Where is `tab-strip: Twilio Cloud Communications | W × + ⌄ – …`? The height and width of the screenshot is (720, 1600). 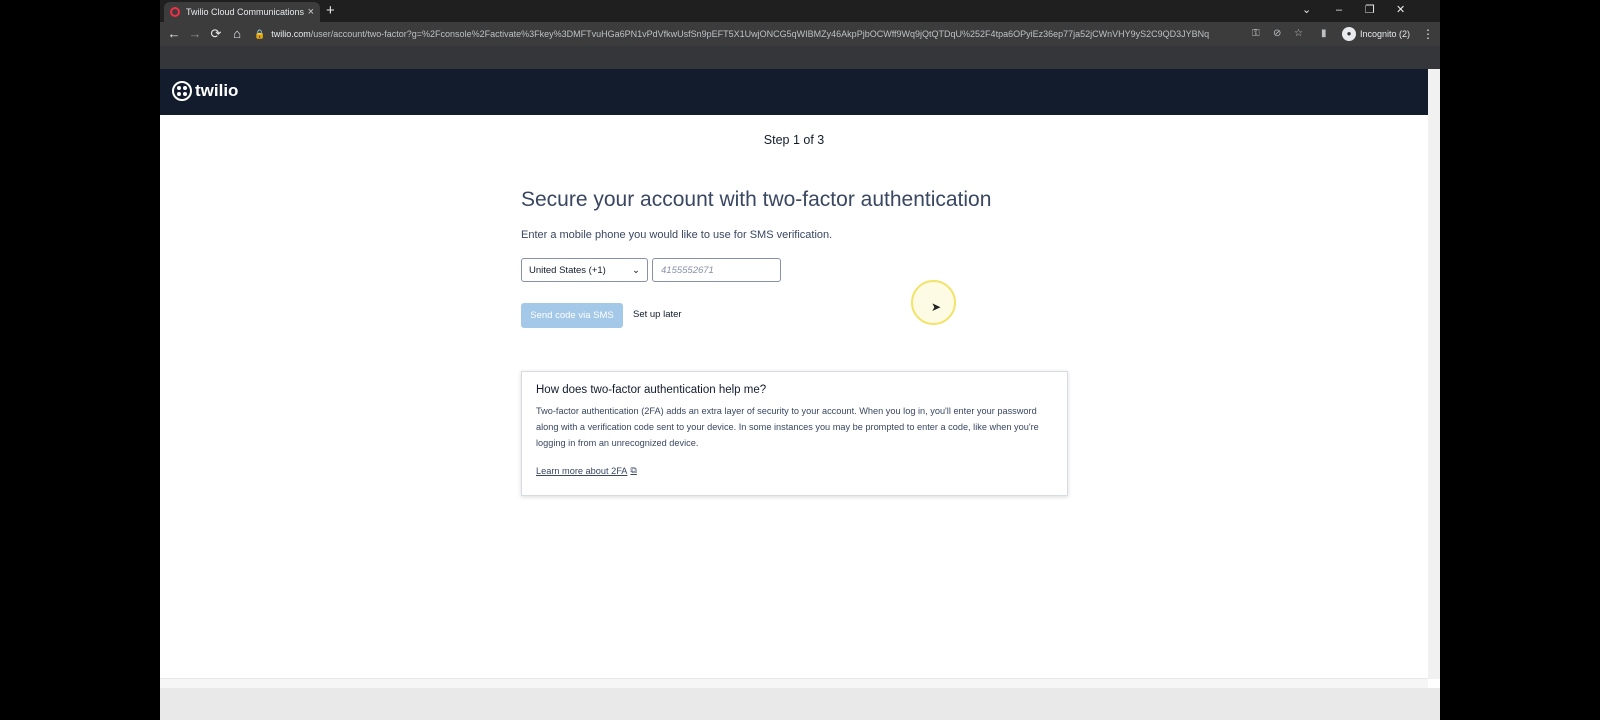
tab-strip: Twilio Cloud Communications | W × + ⌄ – … is located at coordinates (800, 11).